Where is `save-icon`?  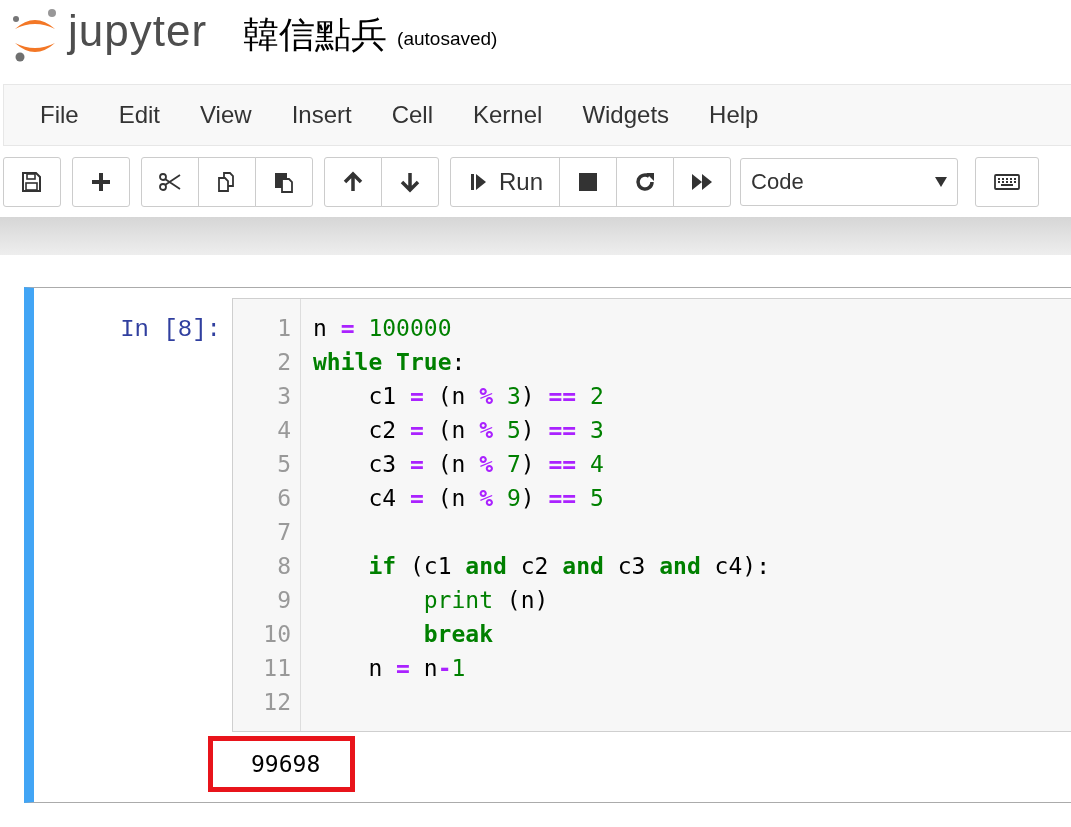 save-icon is located at coordinates (32, 182).